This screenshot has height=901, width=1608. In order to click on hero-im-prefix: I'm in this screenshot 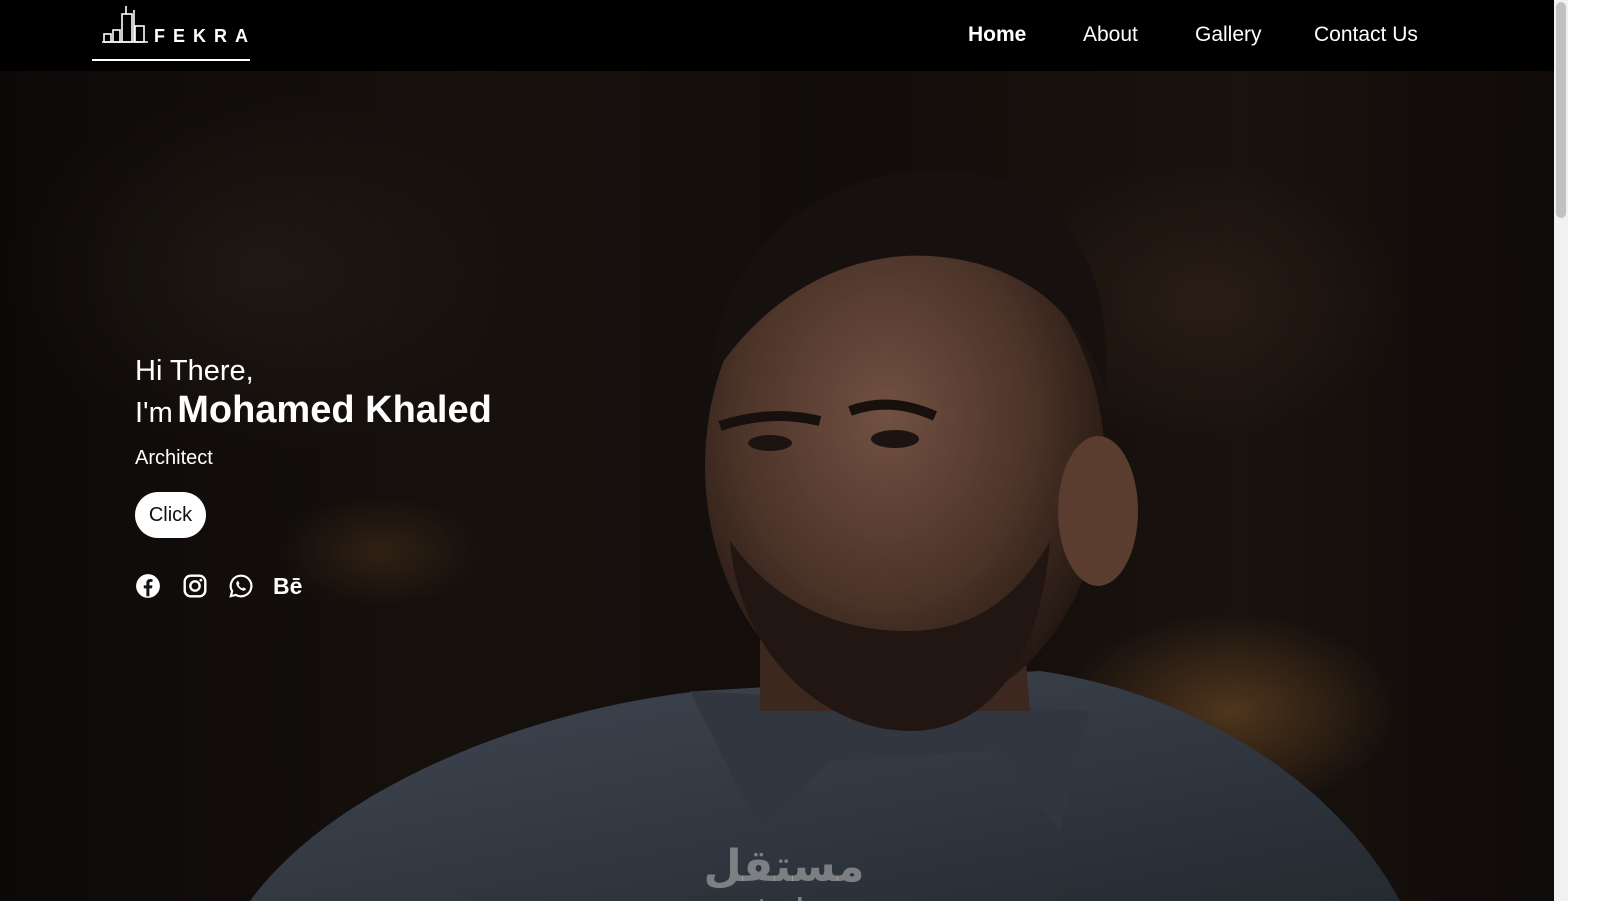, I will do `click(154, 413)`.